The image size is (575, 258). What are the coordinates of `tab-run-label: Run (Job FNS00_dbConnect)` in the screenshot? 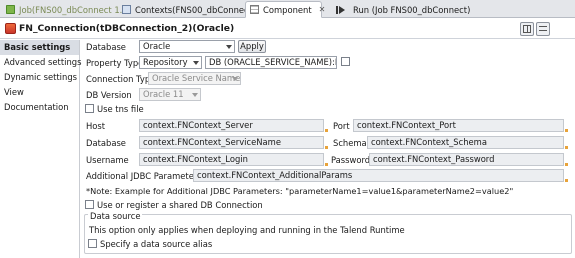 It's located at (412, 9).